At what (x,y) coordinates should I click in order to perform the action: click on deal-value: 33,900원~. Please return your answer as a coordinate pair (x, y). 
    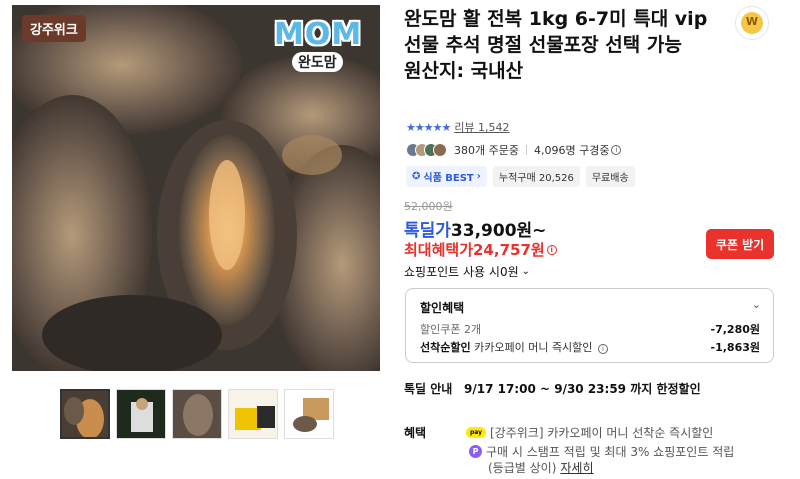
    Looking at the image, I should click on (498, 231).